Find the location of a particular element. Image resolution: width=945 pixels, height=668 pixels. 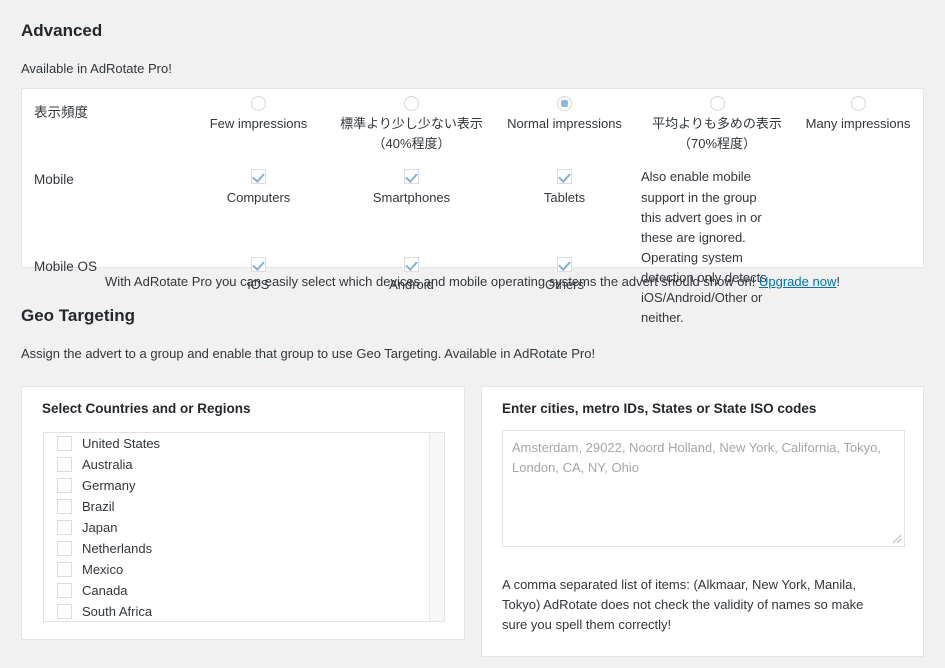

frequency-option-label: Few impressions is located at coordinates (258, 124).